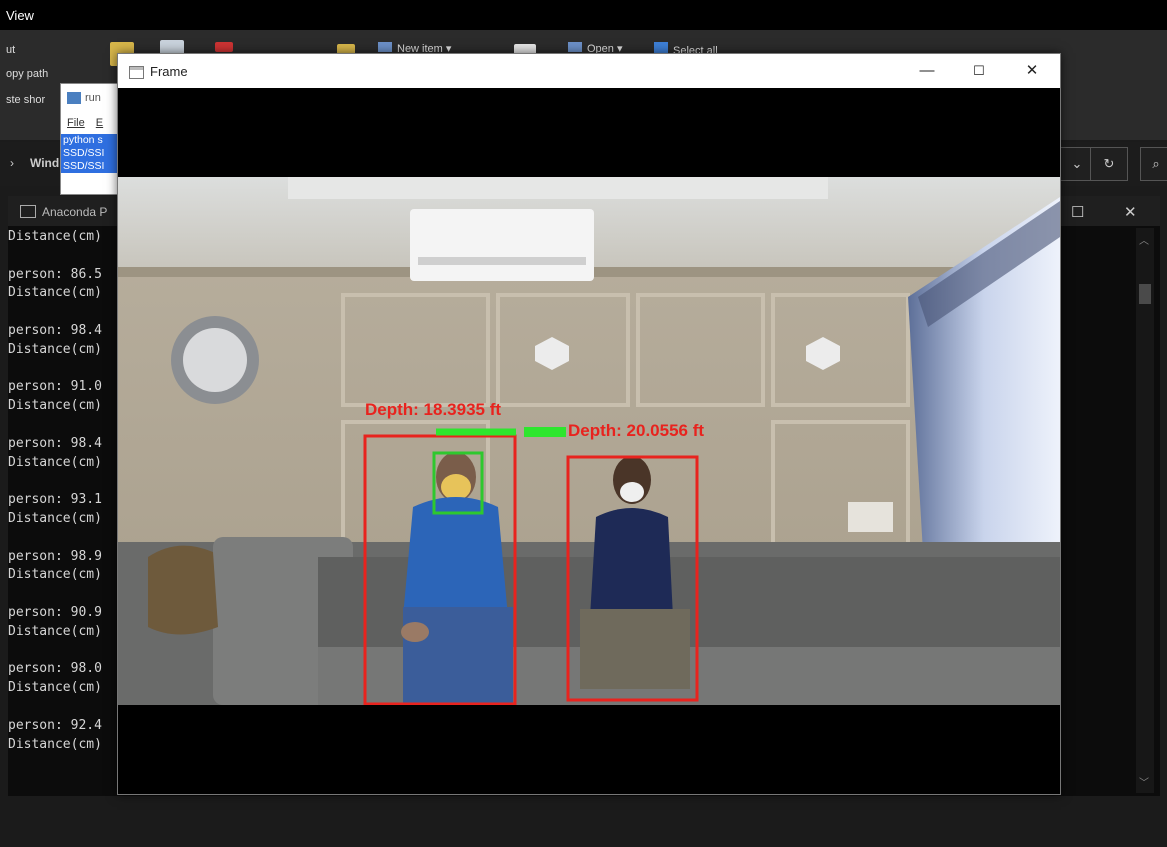  Describe the element at coordinates (433, 409) in the screenshot. I see `depth-label-person-1: Depth: 18.3935 ft` at that location.